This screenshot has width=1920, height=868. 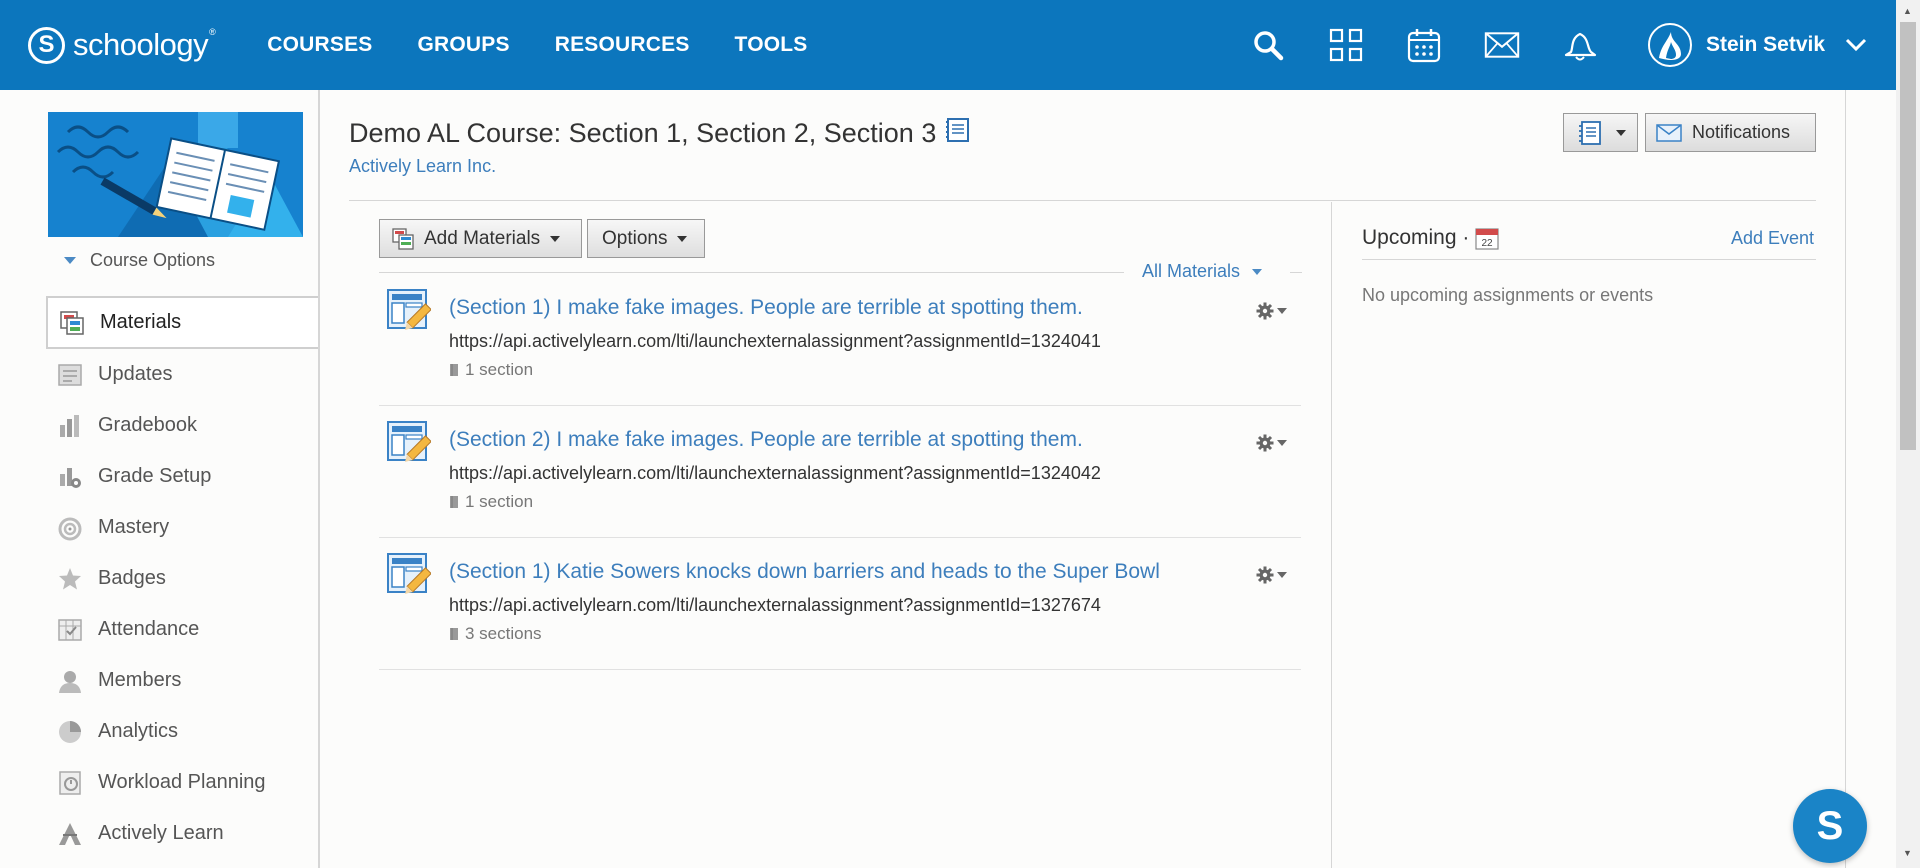 I want to click on nav-icons, so click(x=1445, y=45).